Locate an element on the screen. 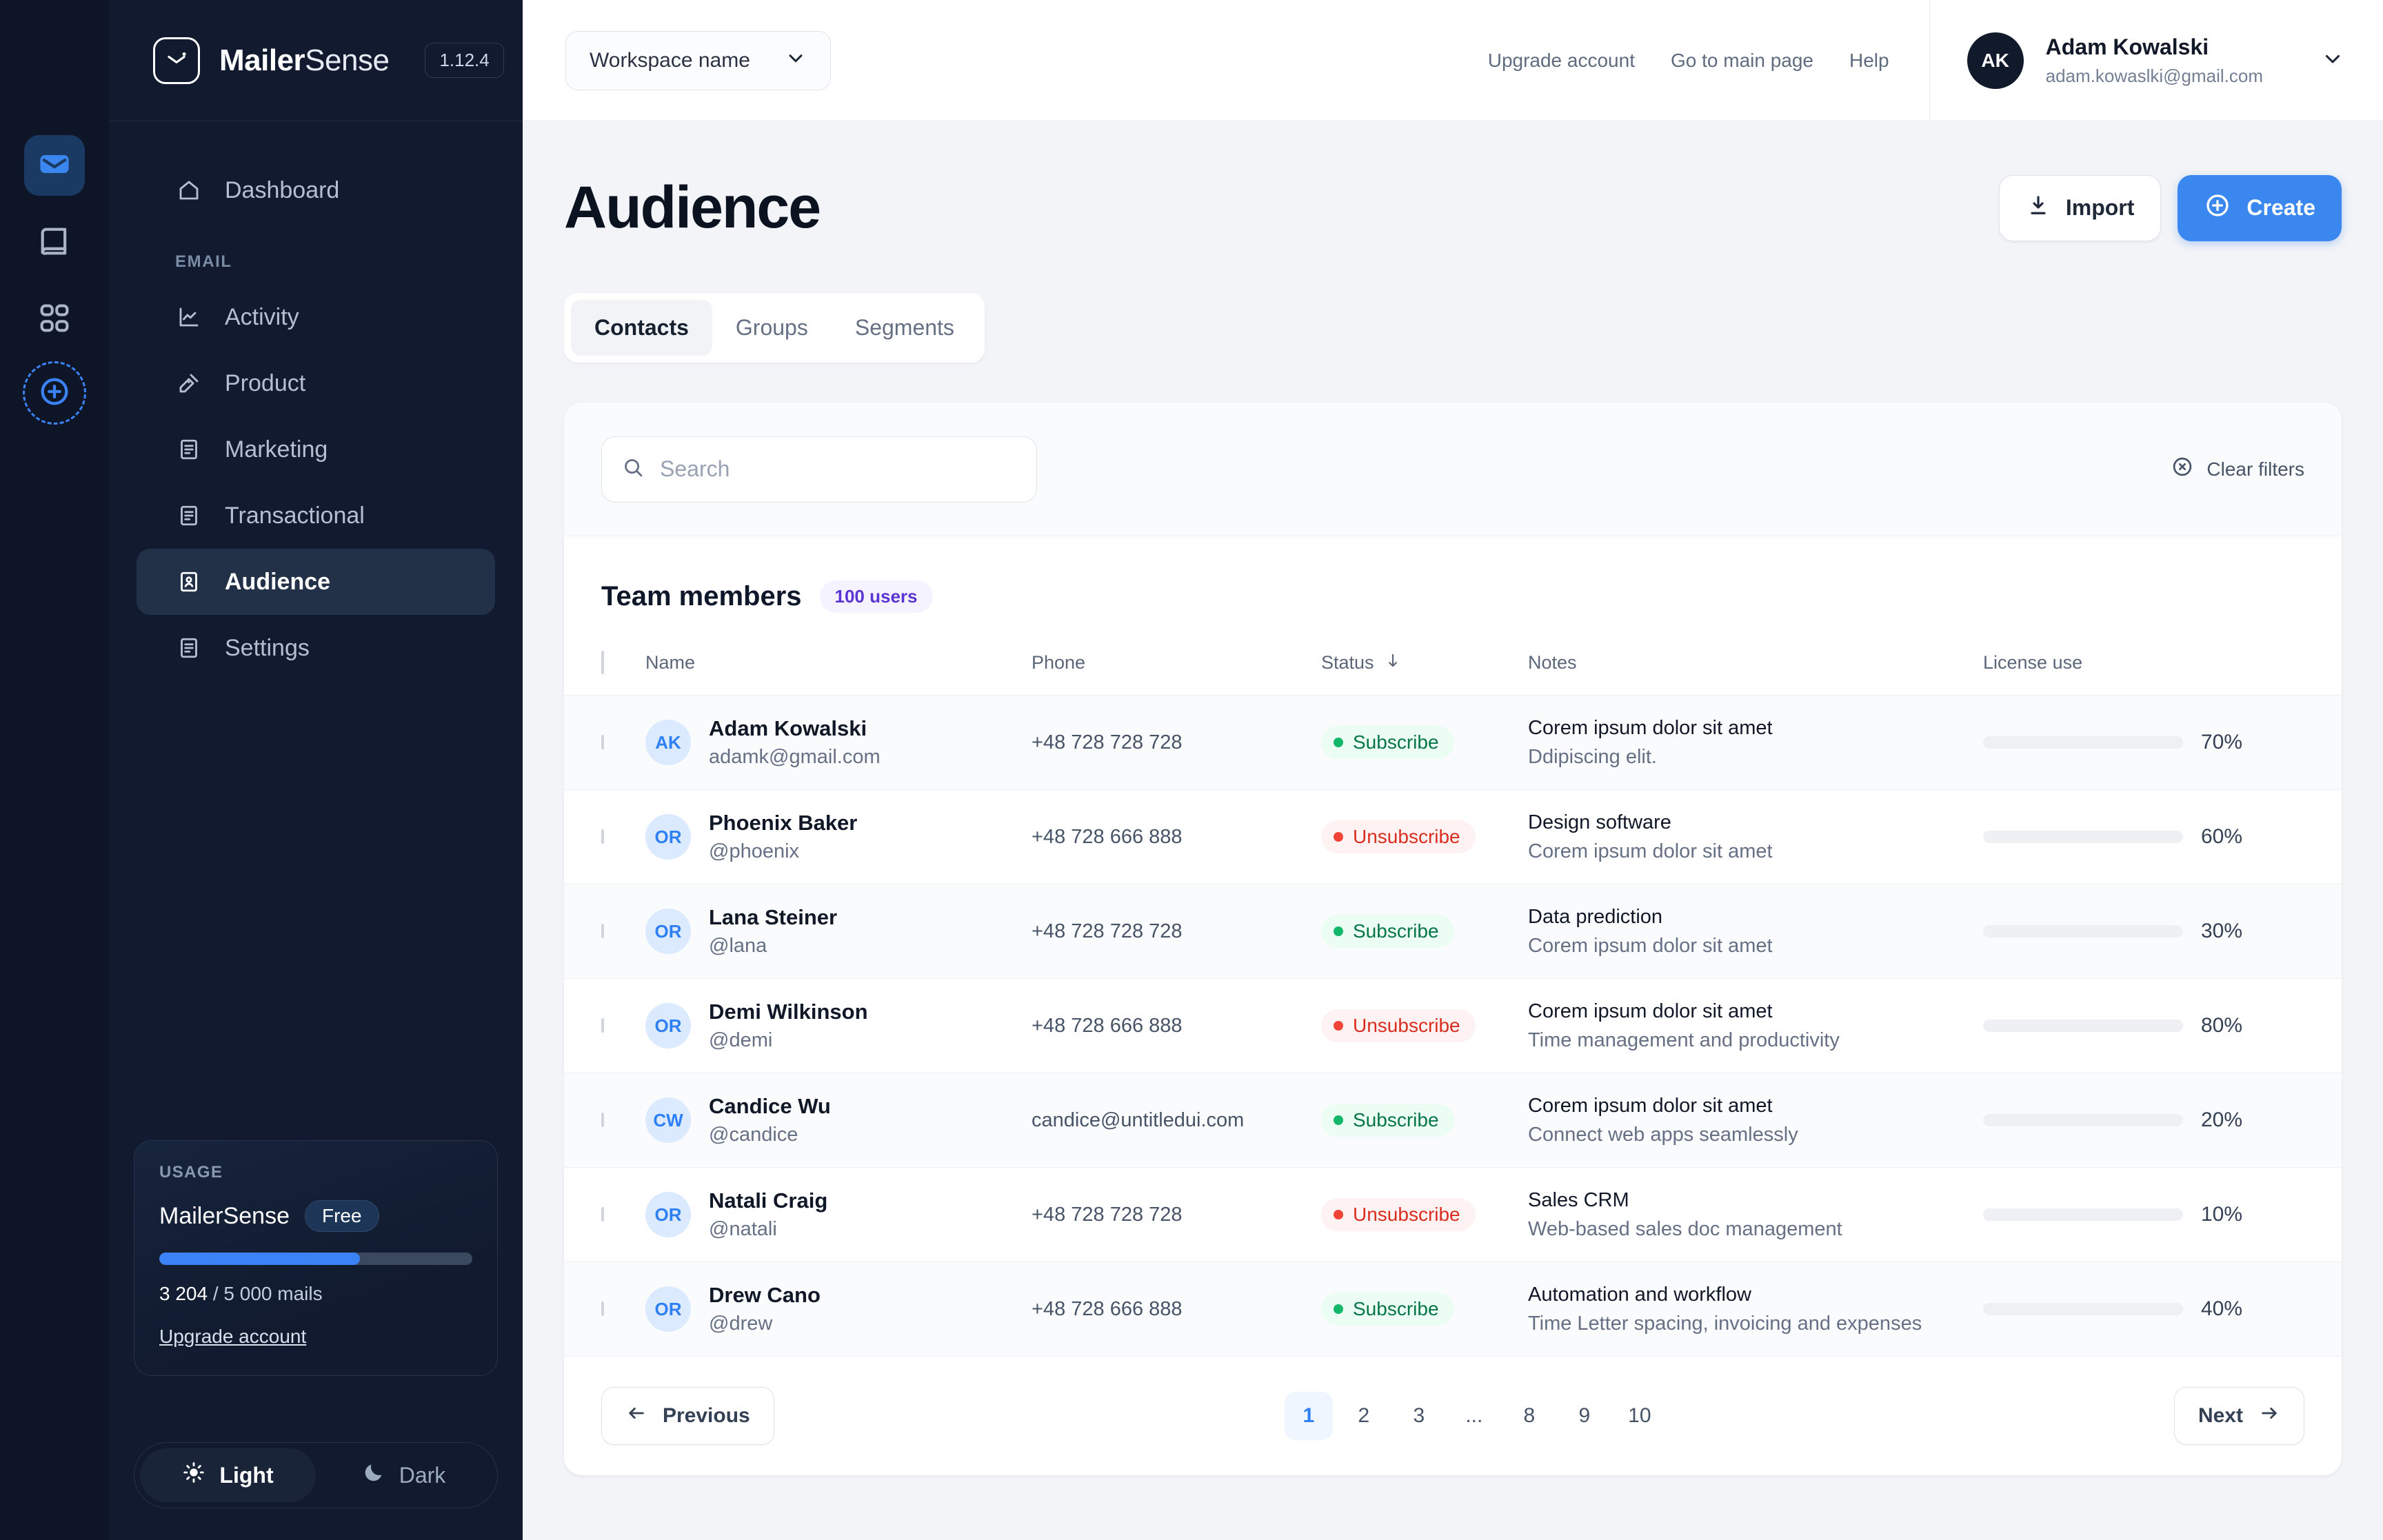  sidebar-item-transactional: Transactional is located at coordinates (316, 516).